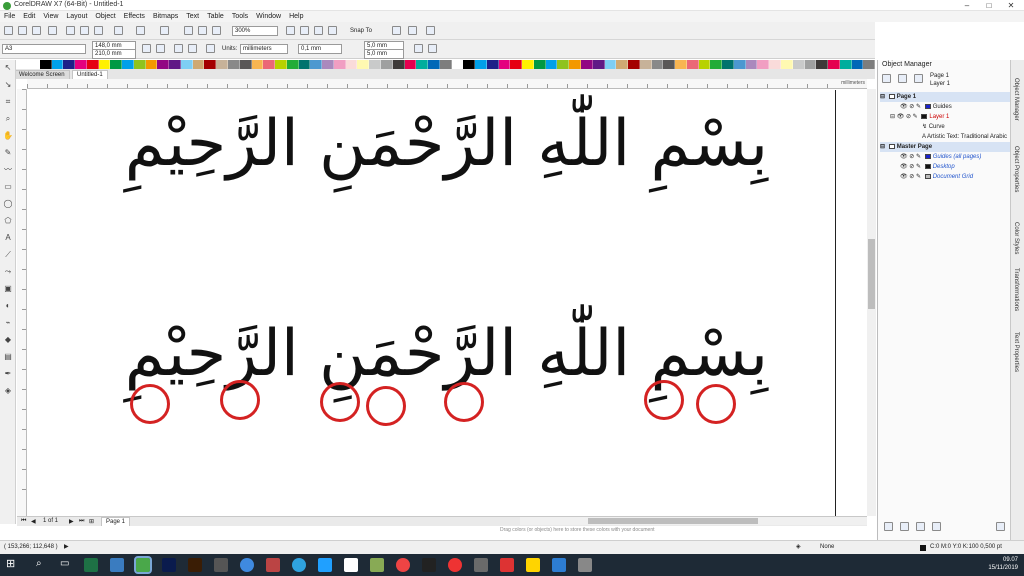  What do you see at coordinates (8, 357) in the screenshot?
I see `smart-fill-icon: ▤` at bounding box center [8, 357].